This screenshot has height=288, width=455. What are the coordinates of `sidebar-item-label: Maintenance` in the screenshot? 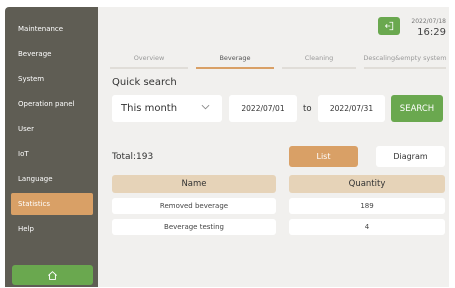 It's located at (41, 29).